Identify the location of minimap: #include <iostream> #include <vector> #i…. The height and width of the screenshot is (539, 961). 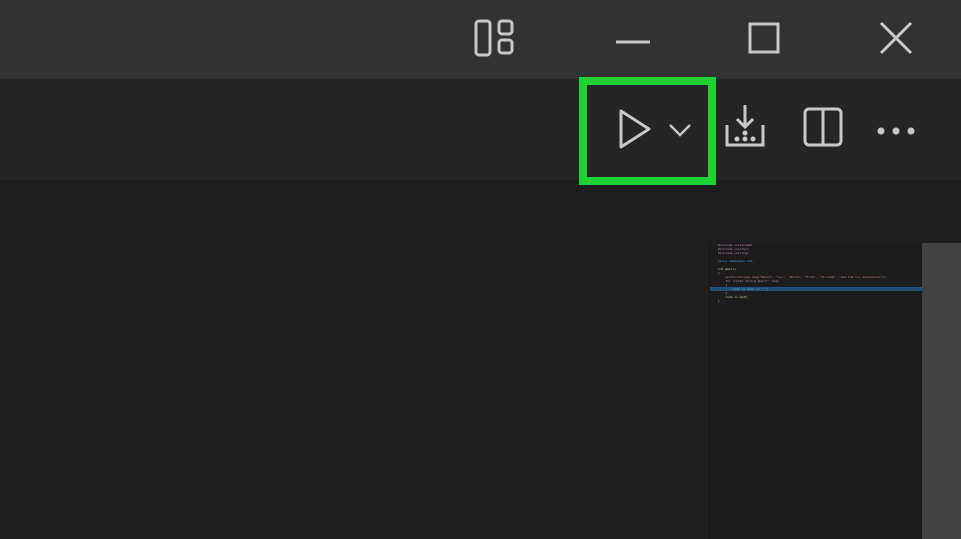
(816, 391).